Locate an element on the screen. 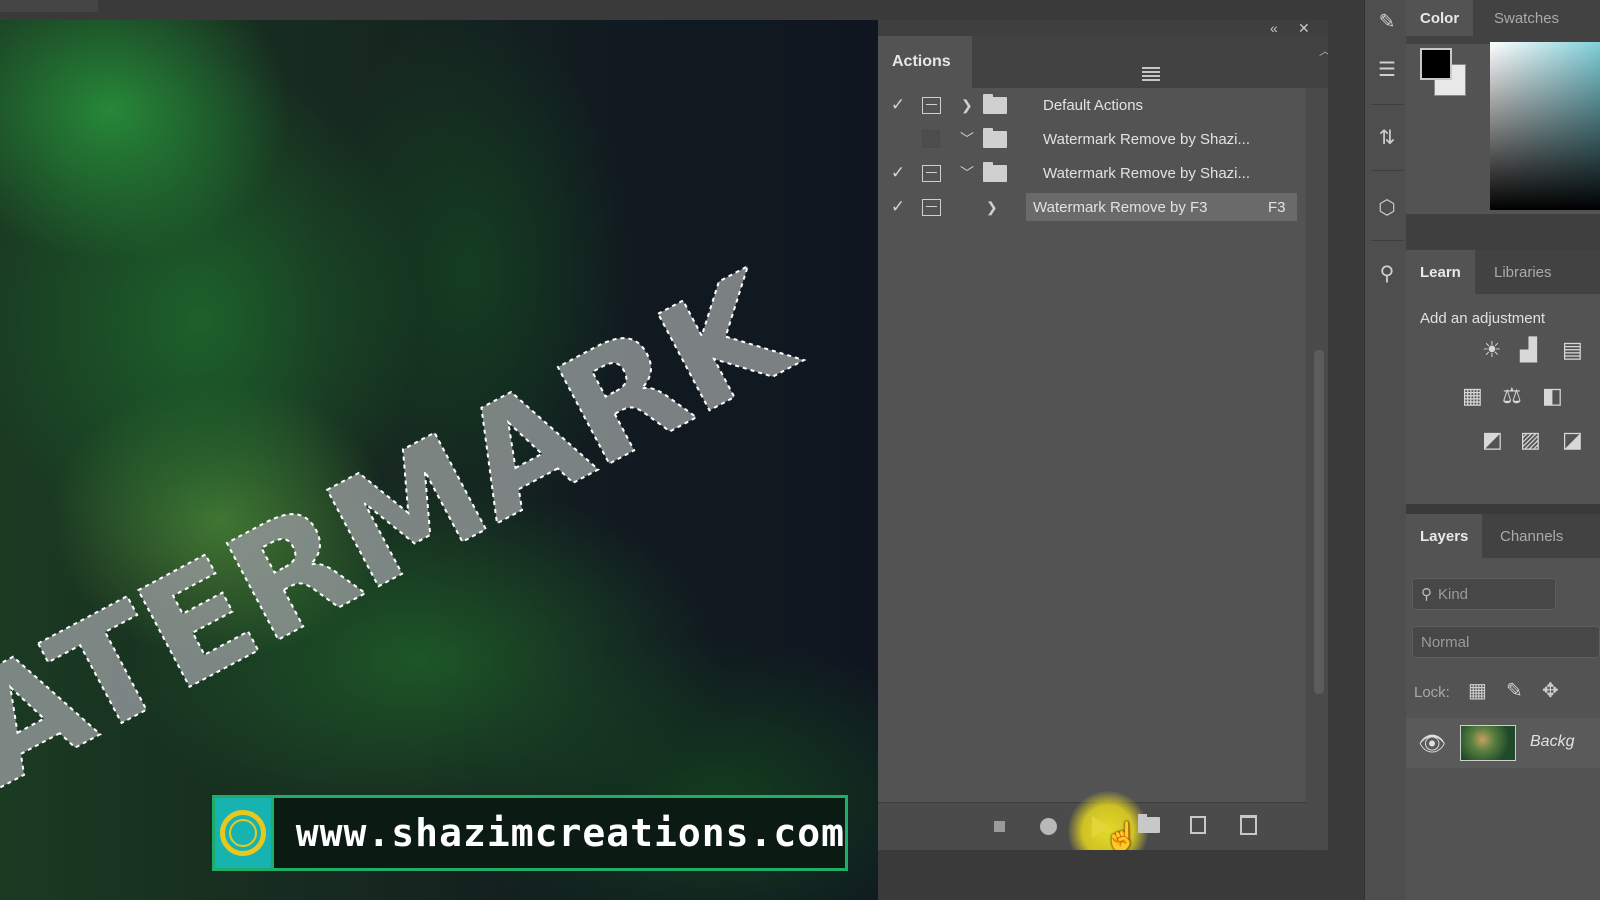 The width and height of the screenshot is (1600, 900). layer-row: 👁 Backg is located at coordinates (1503, 743).